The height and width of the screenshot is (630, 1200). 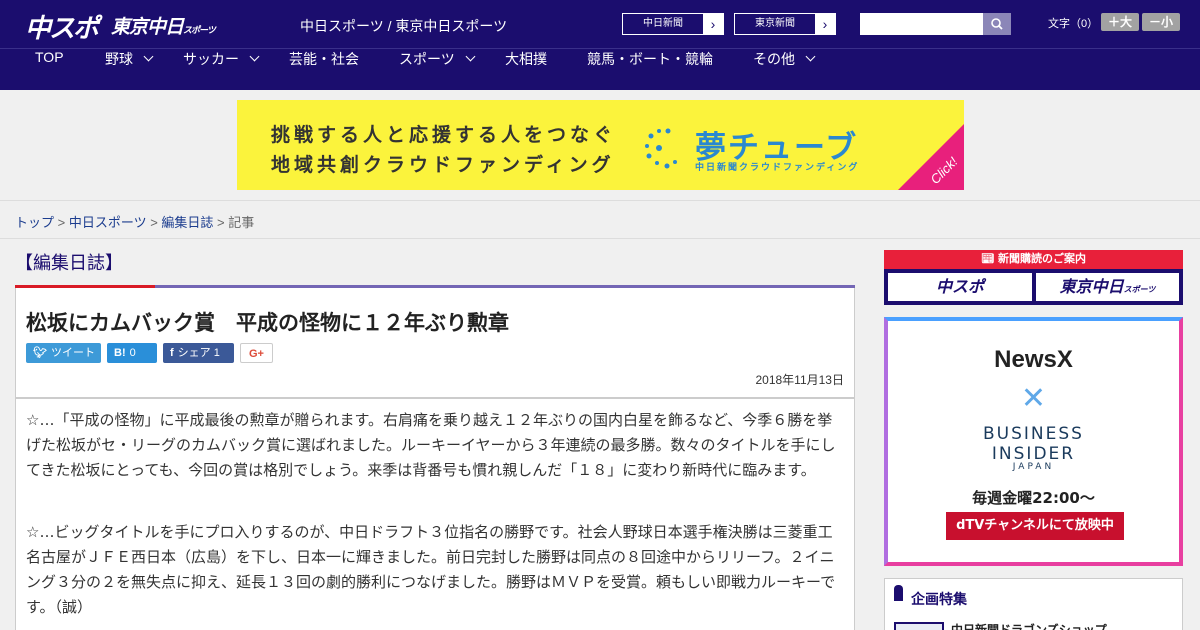 I want to click on dtv-badge: dTVチャンネルにて放映中, so click(x=1035, y=526).